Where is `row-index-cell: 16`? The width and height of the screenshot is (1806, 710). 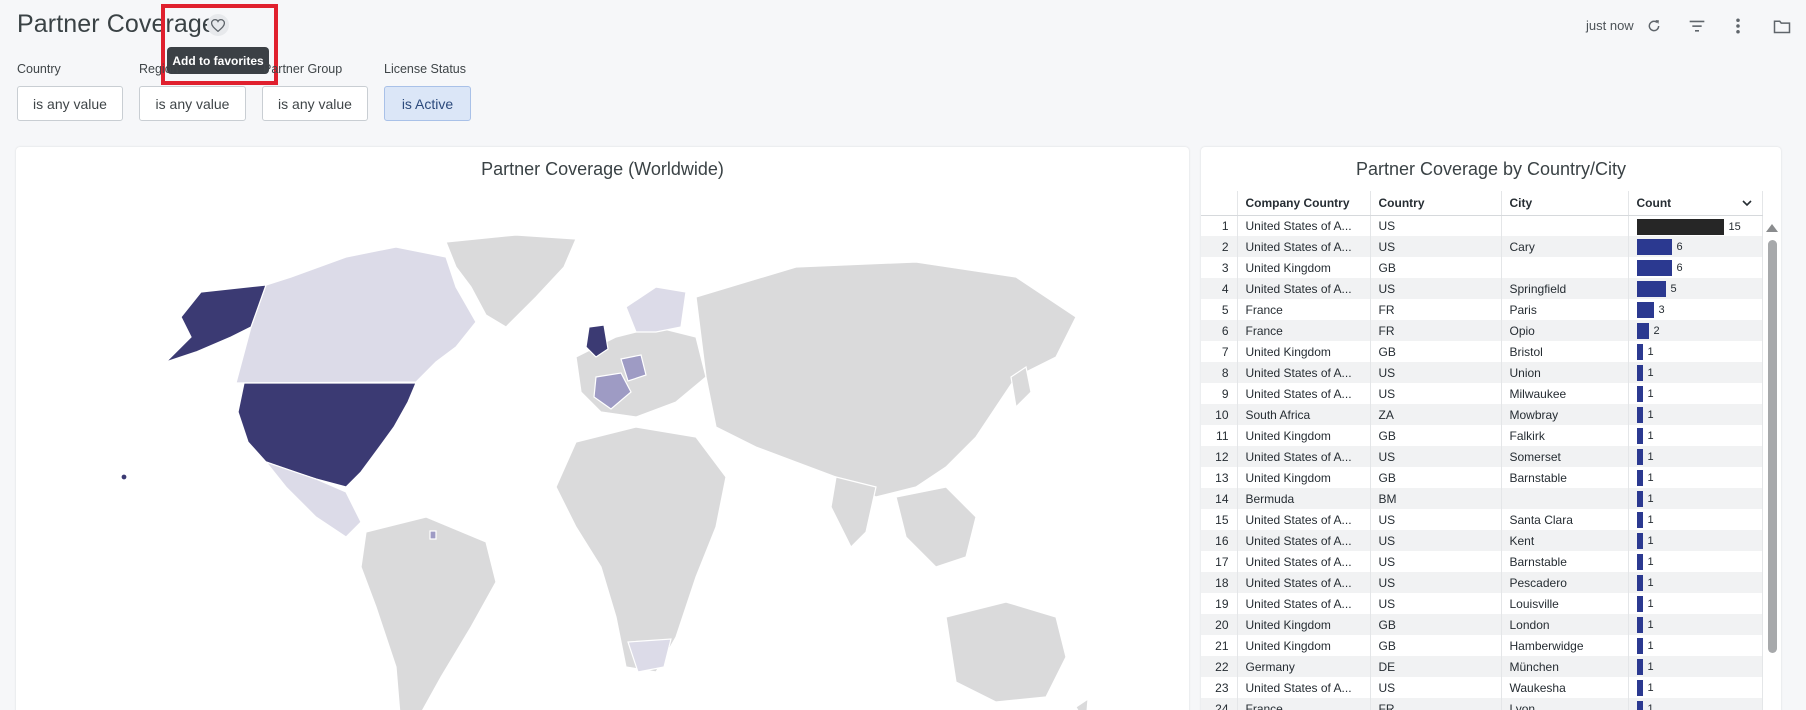 row-index-cell: 16 is located at coordinates (1219, 540).